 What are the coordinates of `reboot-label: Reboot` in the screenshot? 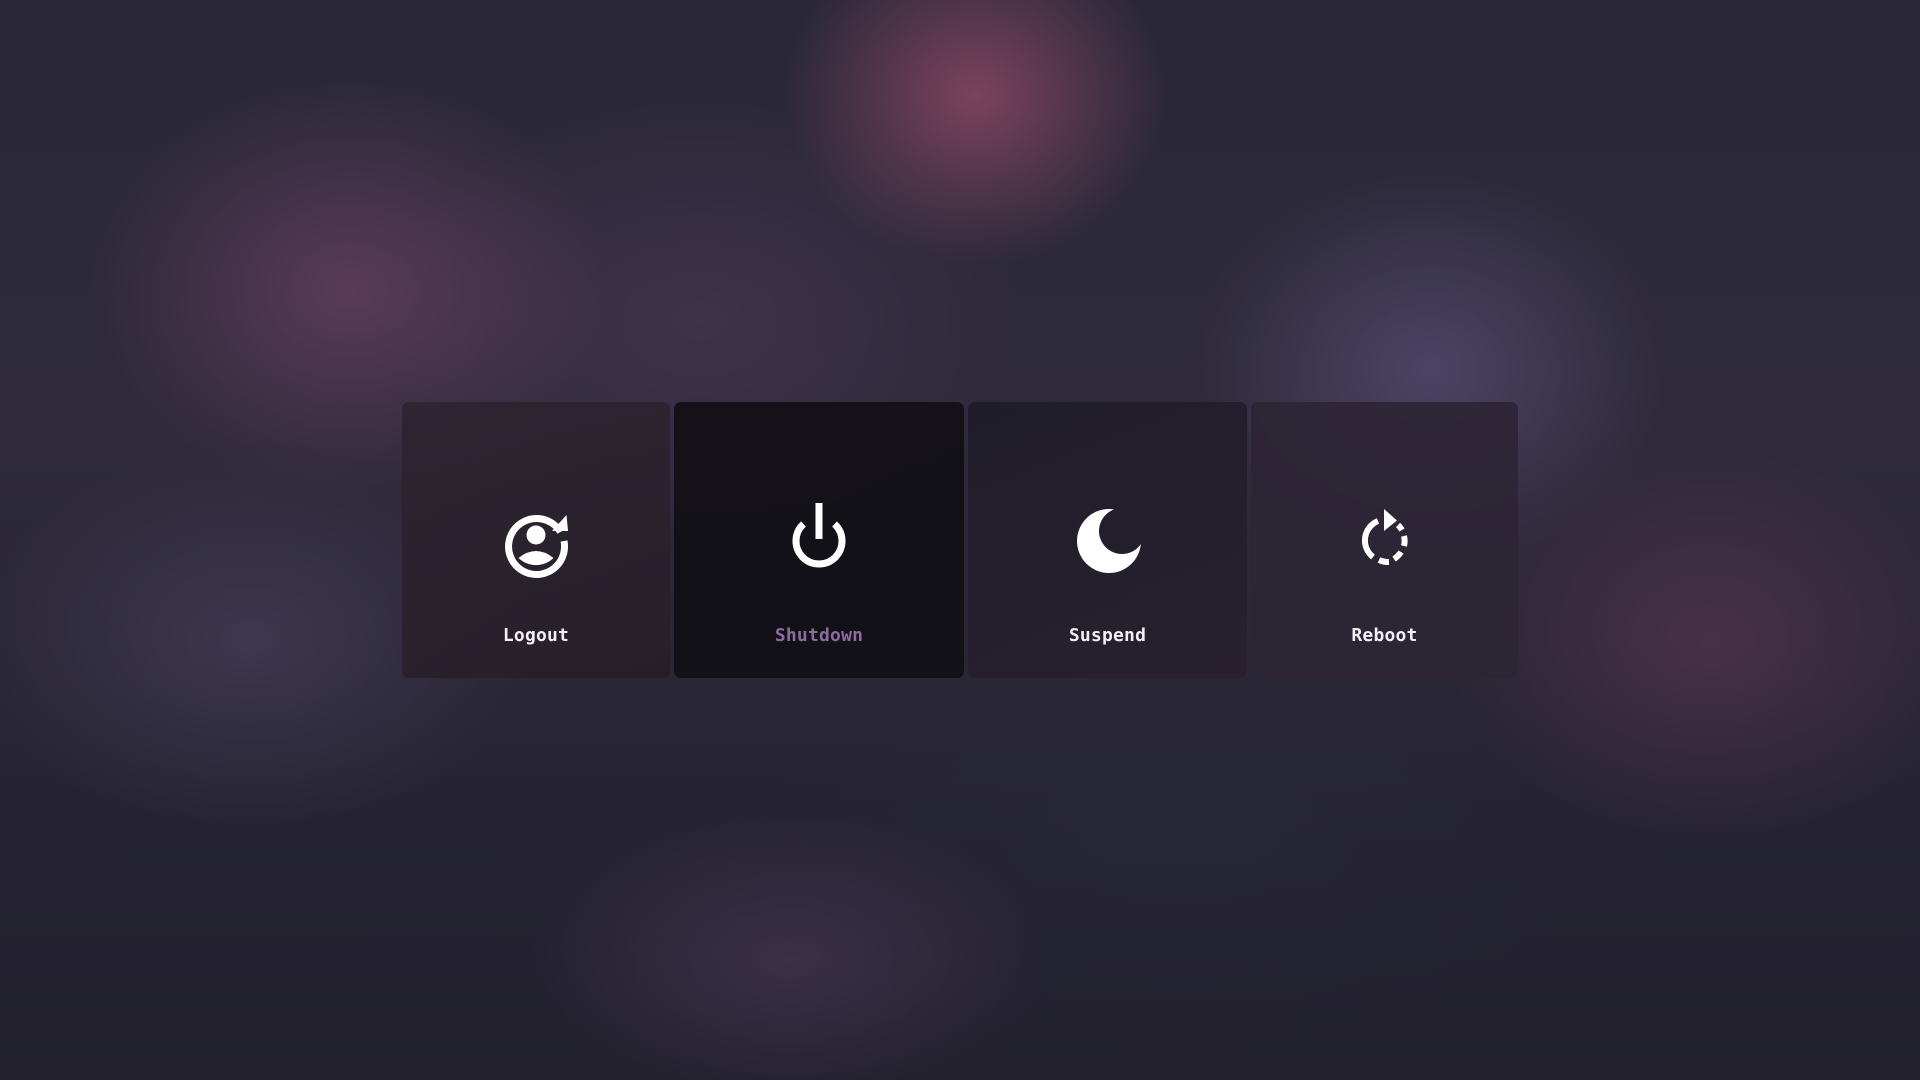 It's located at (1384, 635).